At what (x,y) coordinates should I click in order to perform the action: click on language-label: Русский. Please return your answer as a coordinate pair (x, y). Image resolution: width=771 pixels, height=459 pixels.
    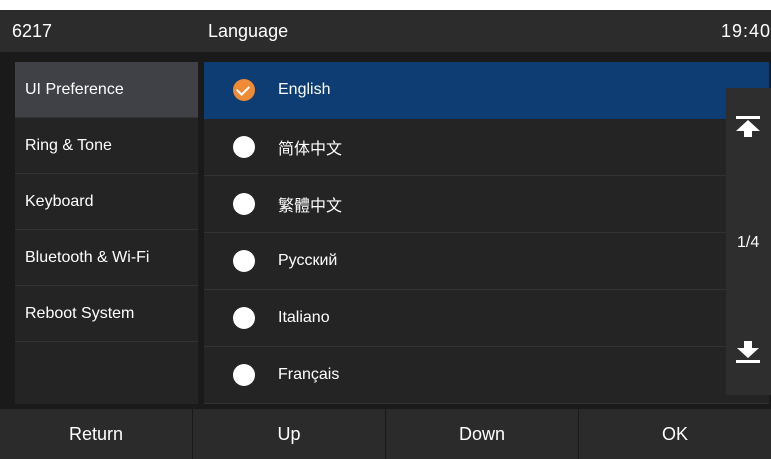
    Looking at the image, I should click on (308, 260).